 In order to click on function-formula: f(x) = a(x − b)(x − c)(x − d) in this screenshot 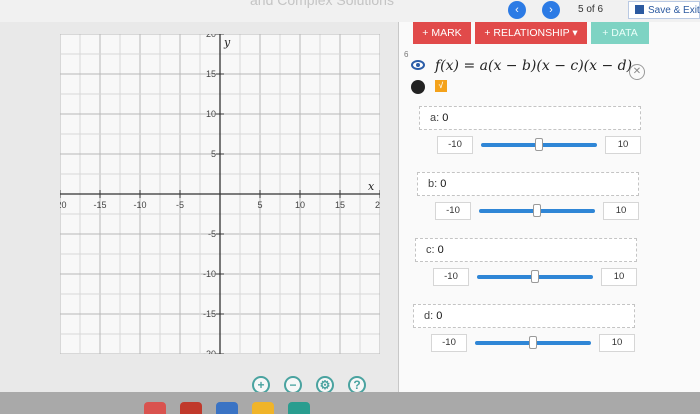, I will do `click(533, 66)`.